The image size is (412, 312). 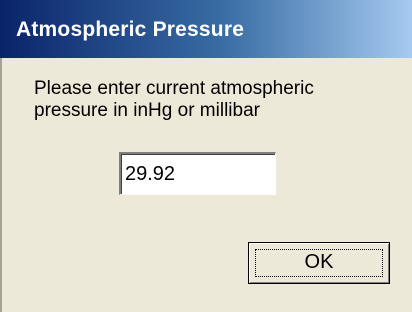 I want to click on window-title: Atmospheric Pressure, so click(x=130, y=29).